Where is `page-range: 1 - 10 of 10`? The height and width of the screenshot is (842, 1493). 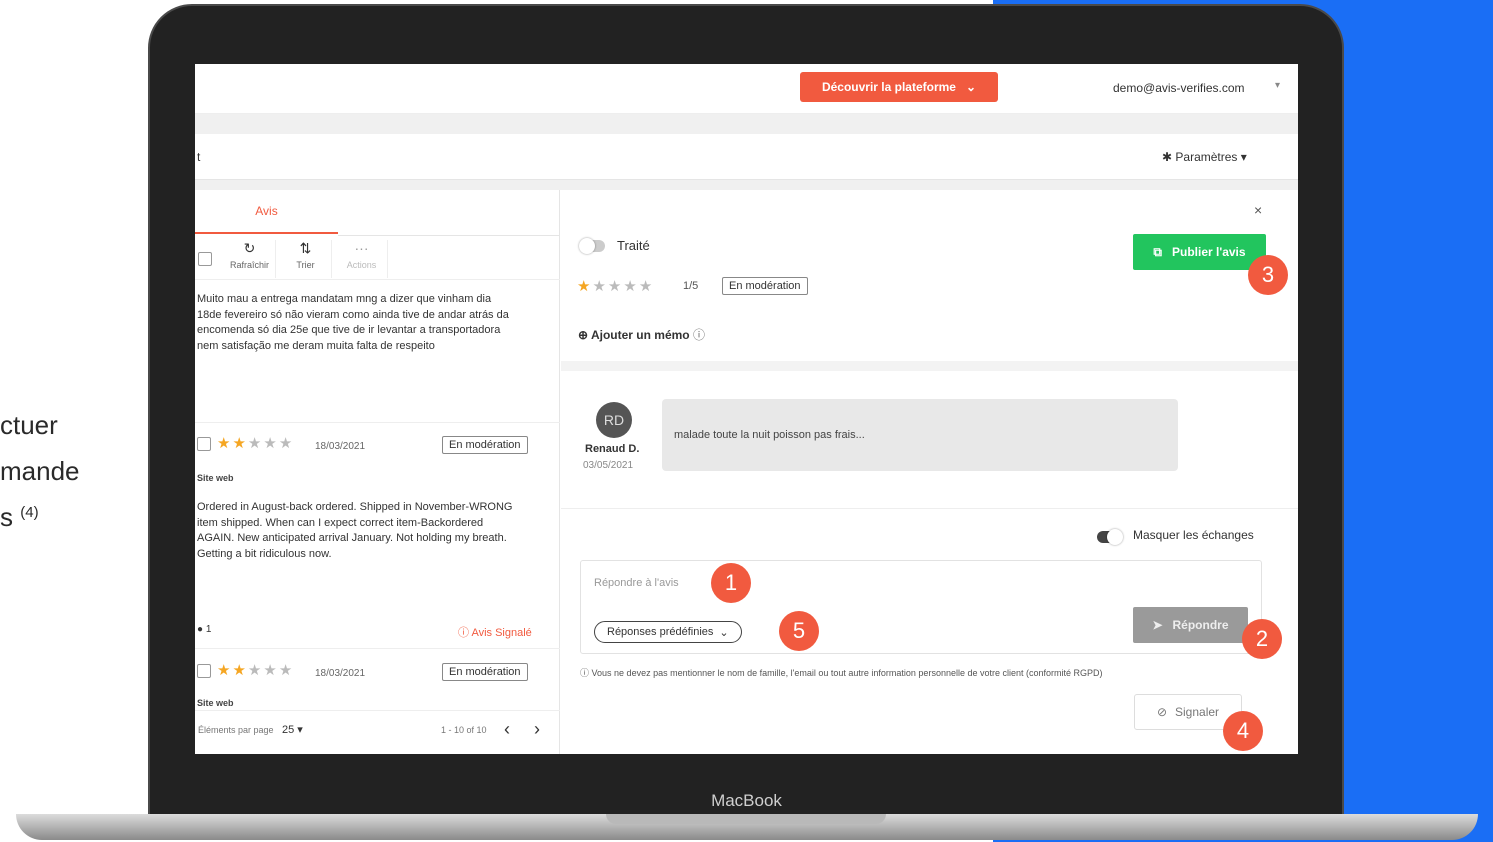 page-range: 1 - 10 of 10 is located at coordinates (464, 730).